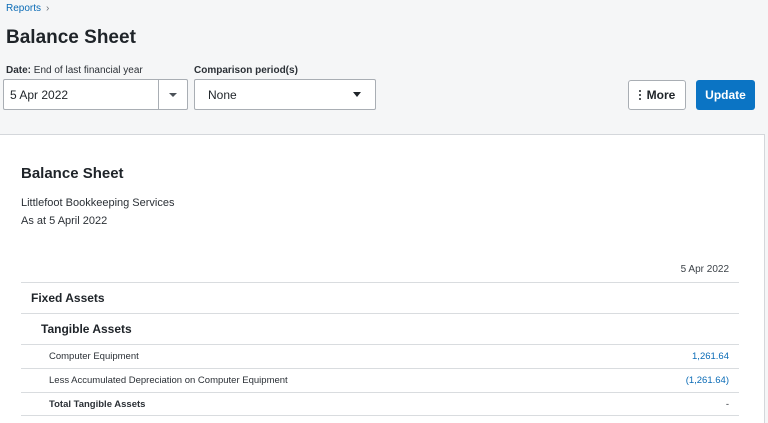 Image resolution: width=768 pixels, height=423 pixels. I want to click on more-vertical-icon, so click(639, 95).